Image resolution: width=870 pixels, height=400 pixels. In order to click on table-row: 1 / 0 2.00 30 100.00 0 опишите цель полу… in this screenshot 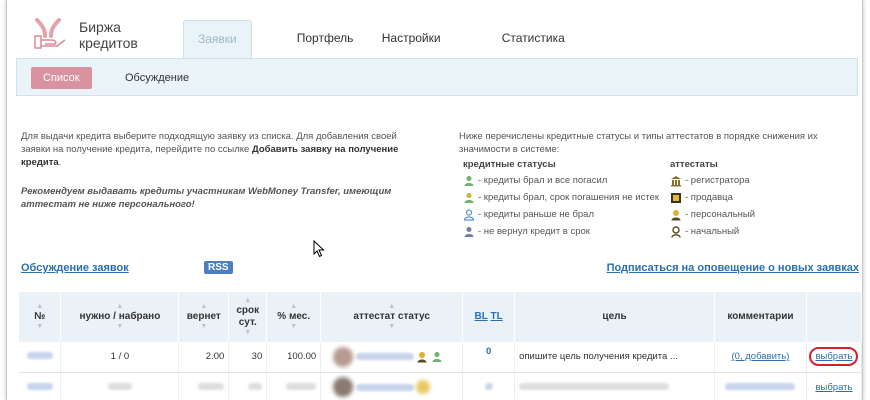, I will do `click(441, 357)`.